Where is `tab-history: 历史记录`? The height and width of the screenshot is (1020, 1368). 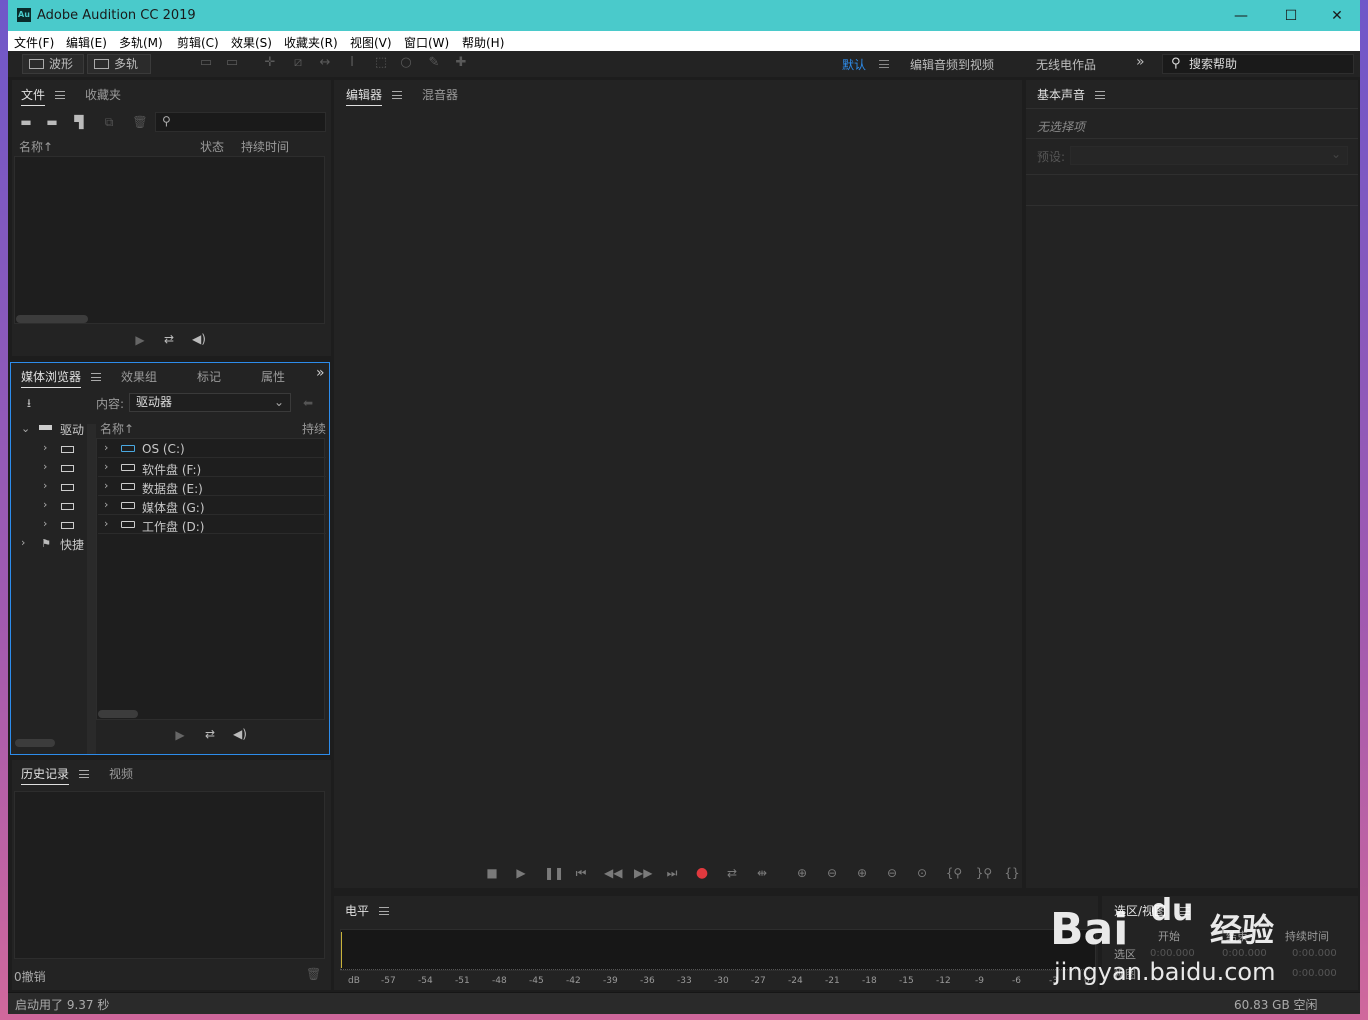 tab-history: 历史记录 is located at coordinates (45, 775).